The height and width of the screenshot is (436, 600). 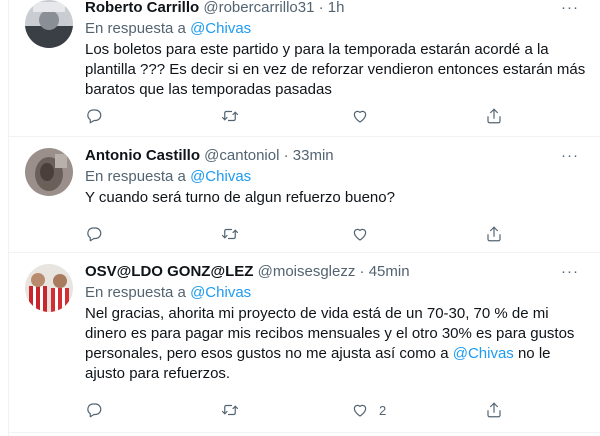 What do you see at coordinates (142, 155) in the screenshot?
I see `author-name: Antonio Castillo` at bounding box center [142, 155].